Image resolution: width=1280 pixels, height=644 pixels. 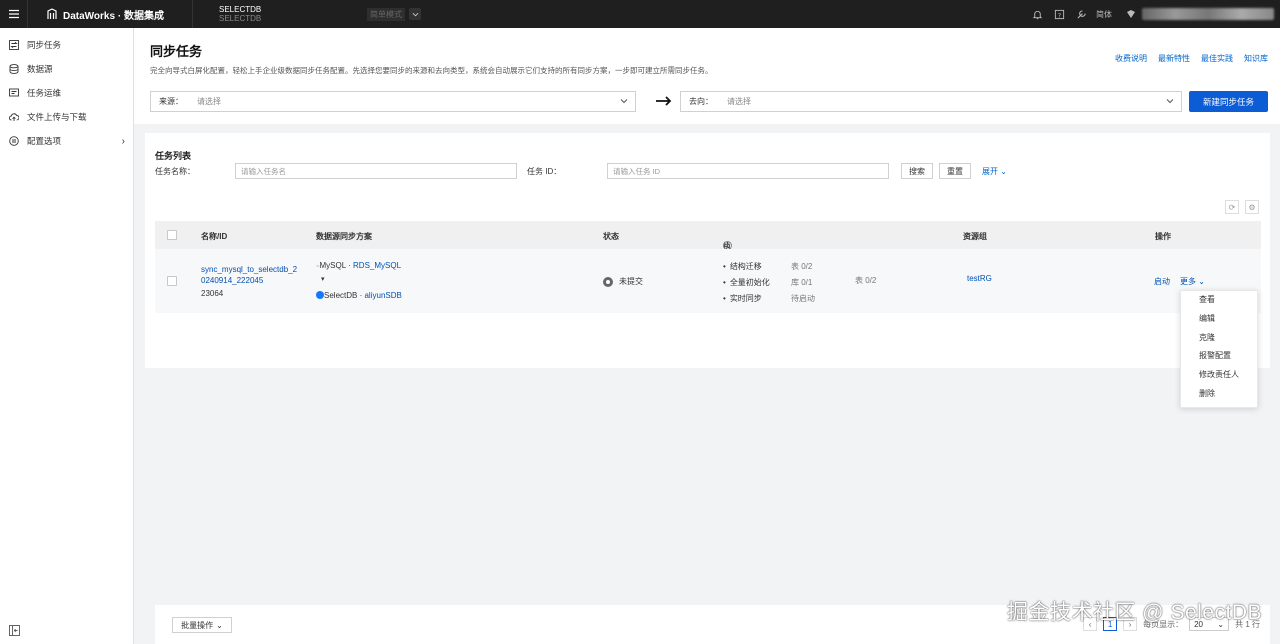 I want to click on exec-realtime-value: 待启动, so click(x=803, y=298).